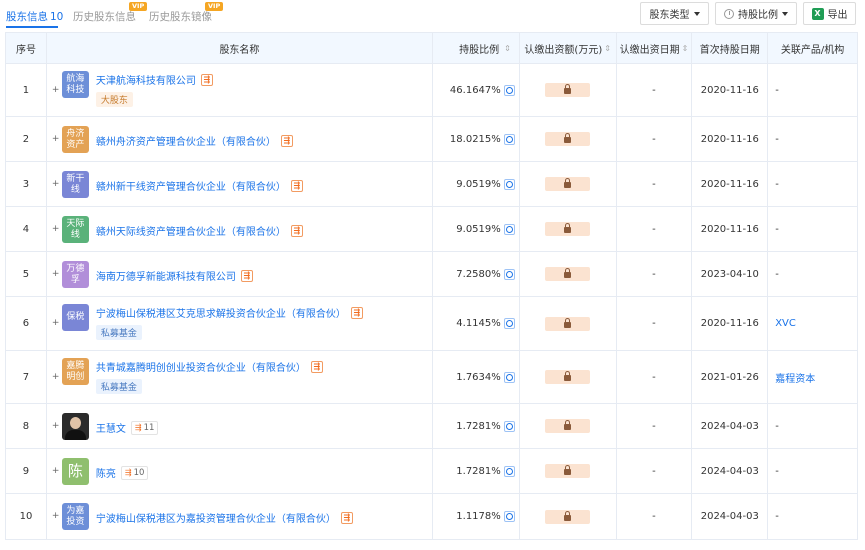 The image size is (865, 550). What do you see at coordinates (146, 79) in the screenshot?
I see `shareholder-name-link: 天津航海科技有限公司` at bounding box center [146, 79].